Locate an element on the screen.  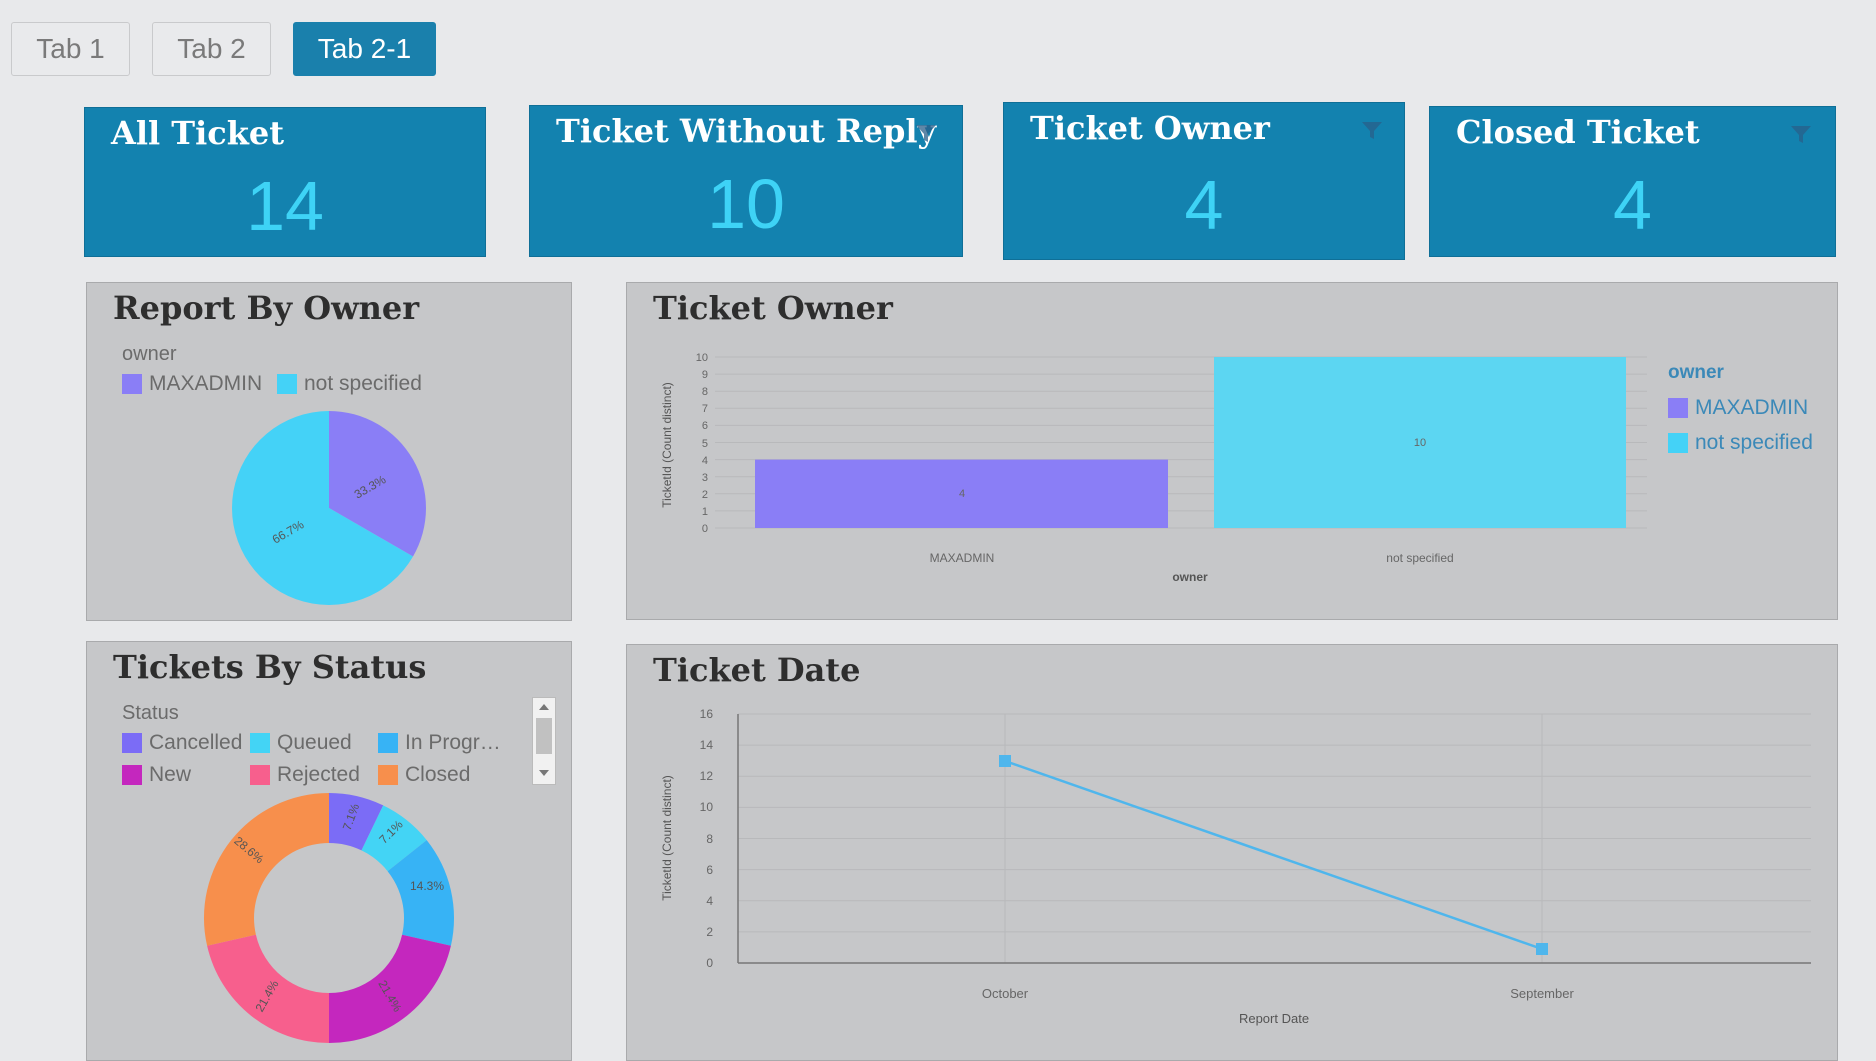
donut-label-in-progress: 14.3% is located at coordinates (427, 886).